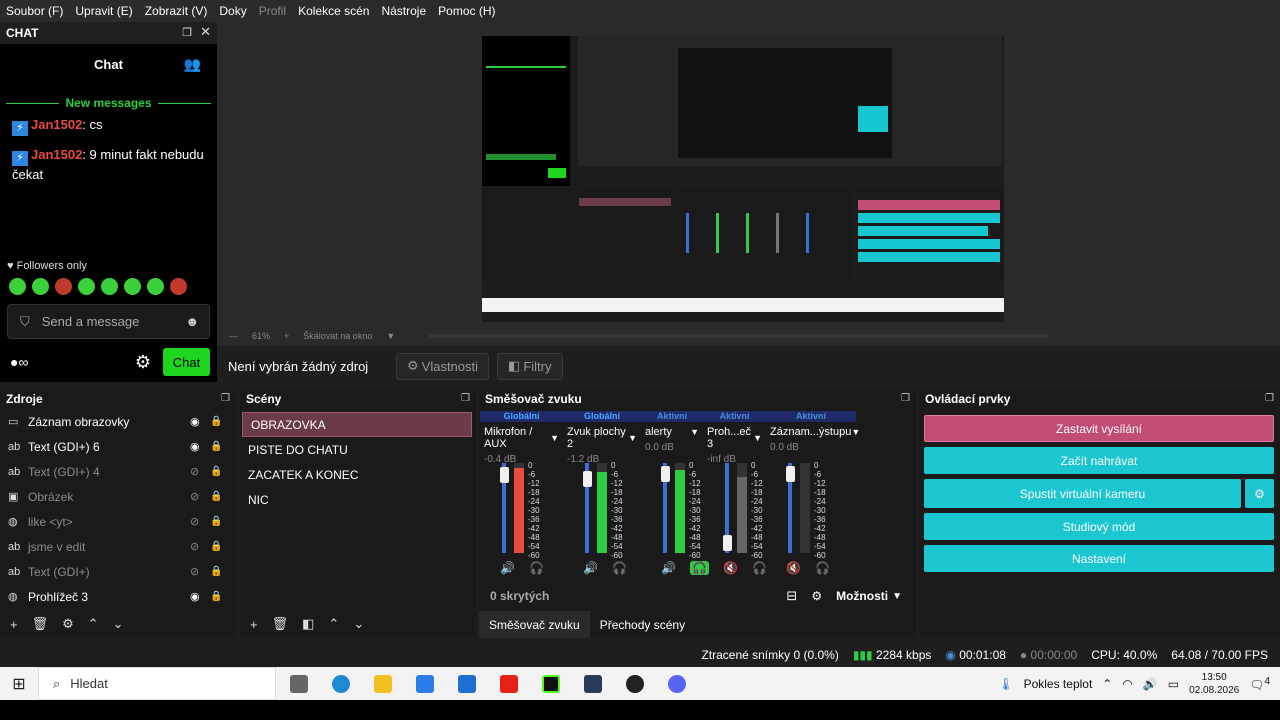 This screenshot has height=720, width=1280. Describe the element at coordinates (286, 336) in the screenshot. I see `zoom-in-icon: +` at that location.